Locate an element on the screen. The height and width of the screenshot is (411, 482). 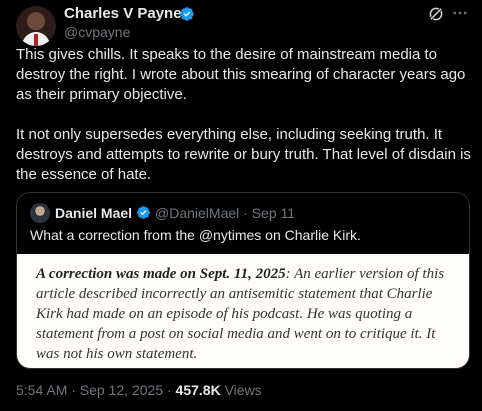
quote-meta: @DanielMael · Sep 11 is located at coordinates (225, 213).